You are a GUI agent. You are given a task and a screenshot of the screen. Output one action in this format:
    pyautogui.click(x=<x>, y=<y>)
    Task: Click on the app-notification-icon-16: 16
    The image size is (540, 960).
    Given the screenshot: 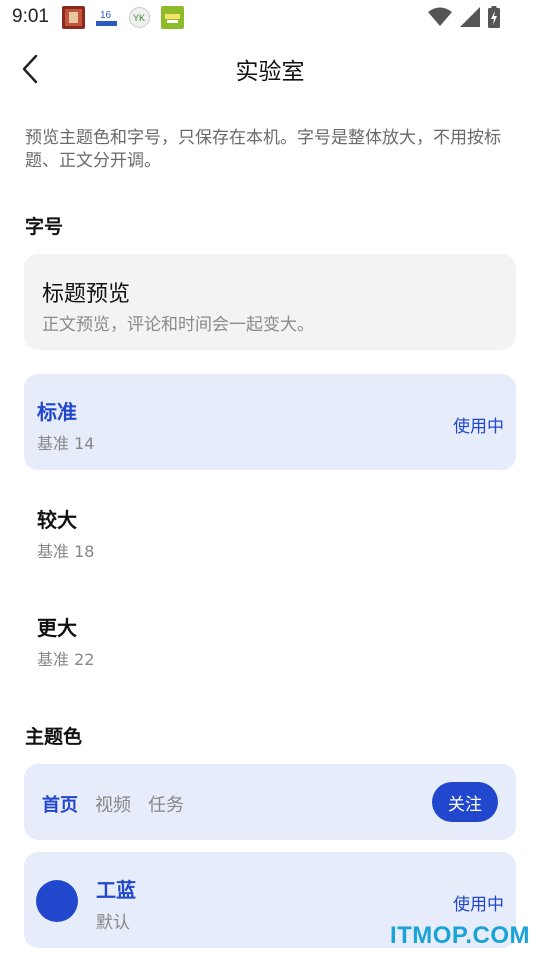 What is the action you would take?
    pyautogui.click(x=106, y=17)
    